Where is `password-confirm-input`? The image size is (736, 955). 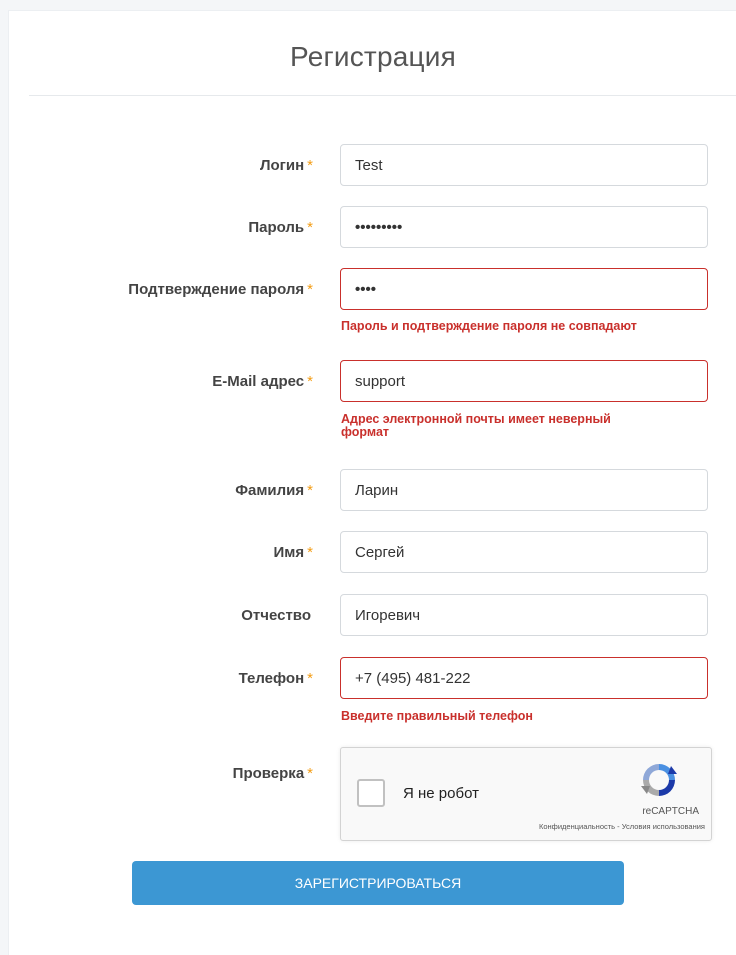 password-confirm-input is located at coordinates (524, 289).